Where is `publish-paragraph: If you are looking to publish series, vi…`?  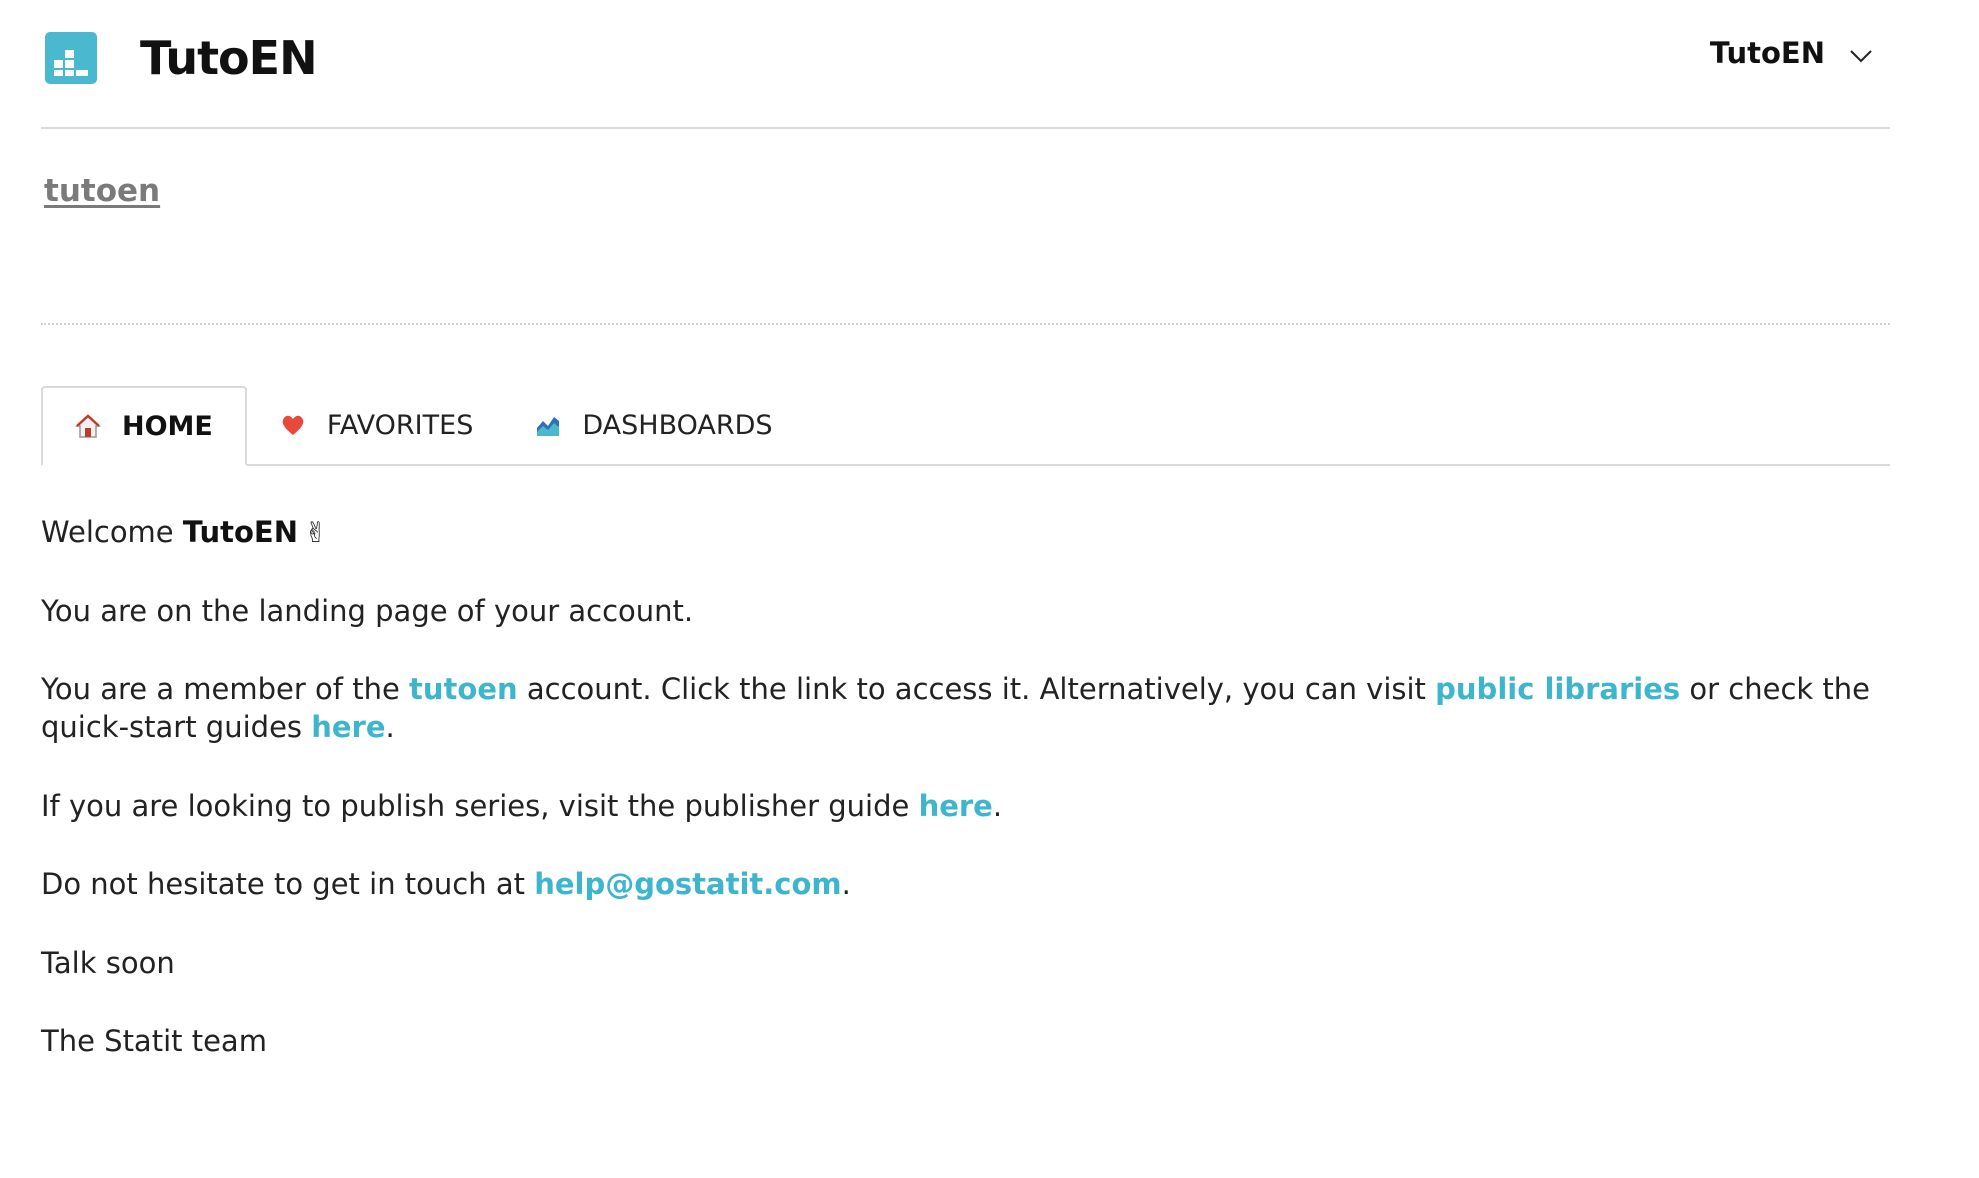
publish-paragraph: If you are looking to publish series, vi… is located at coordinates (956, 806).